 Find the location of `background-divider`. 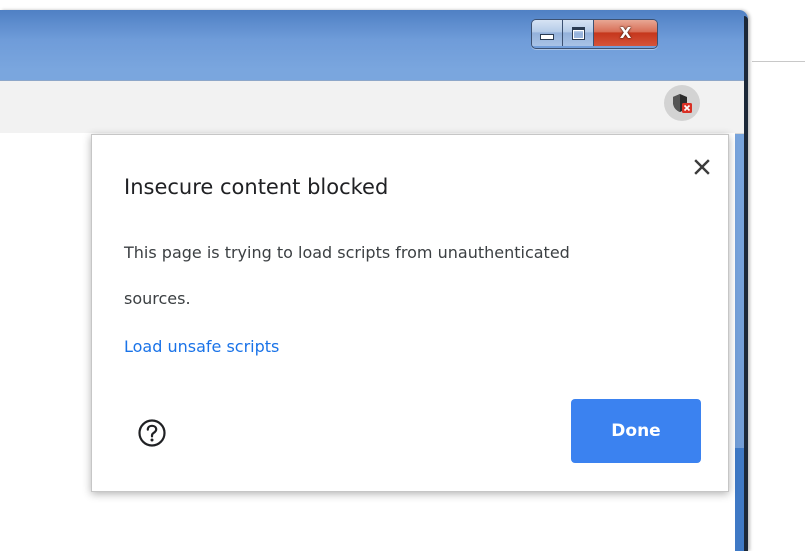

background-divider is located at coordinates (778, 61).